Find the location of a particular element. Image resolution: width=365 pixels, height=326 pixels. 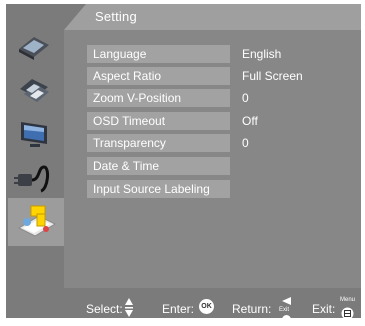

menu-item-label: OSD Timeout is located at coordinates (158, 121).